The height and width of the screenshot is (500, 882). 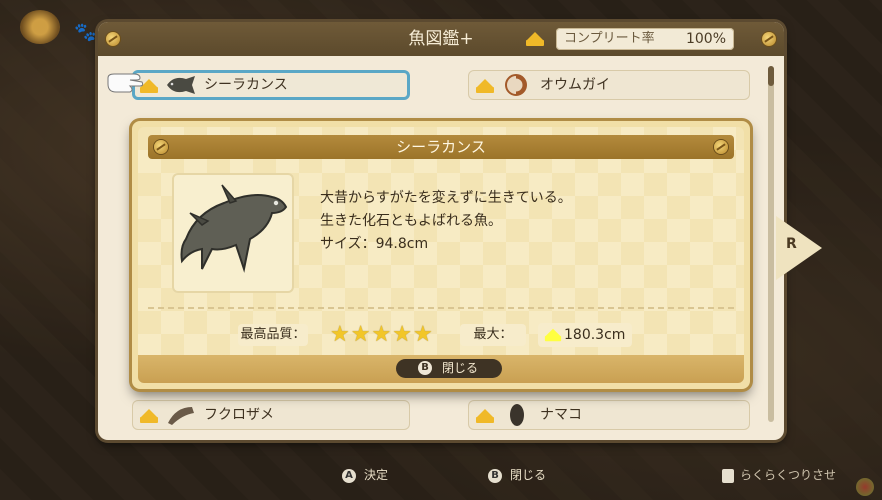 I want to click on quality-stars: ★★★★★, so click(x=382, y=335).